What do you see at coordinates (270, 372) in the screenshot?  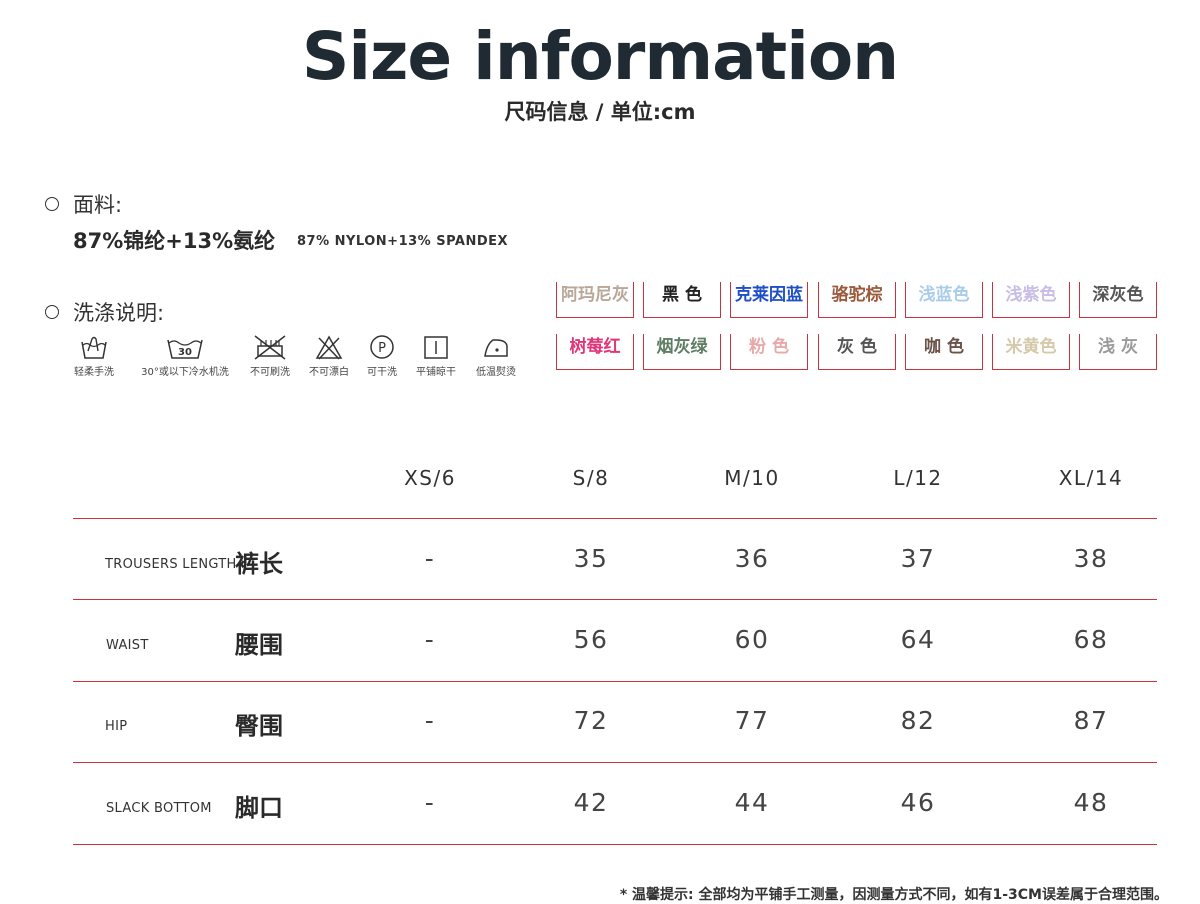 I see `care-text: 不可刷洗` at bounding box center [270, 372].